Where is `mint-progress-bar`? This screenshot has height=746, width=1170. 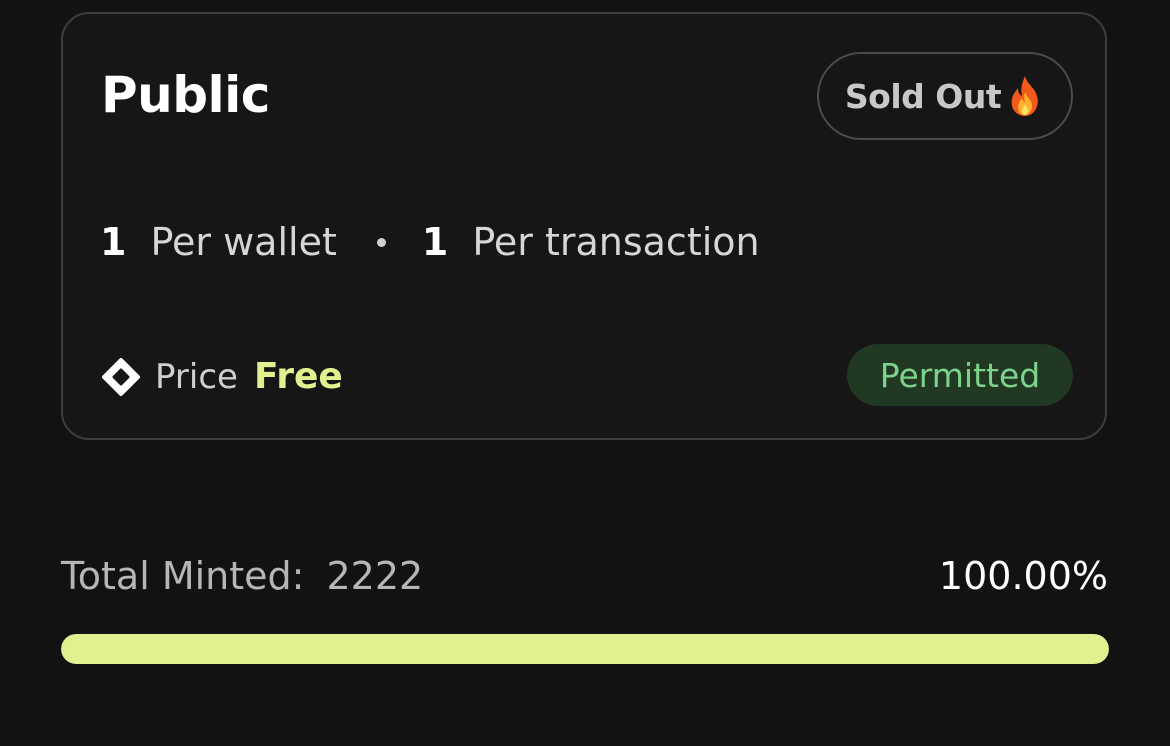
mint-progress-bar is located at coordinates (585, 649).